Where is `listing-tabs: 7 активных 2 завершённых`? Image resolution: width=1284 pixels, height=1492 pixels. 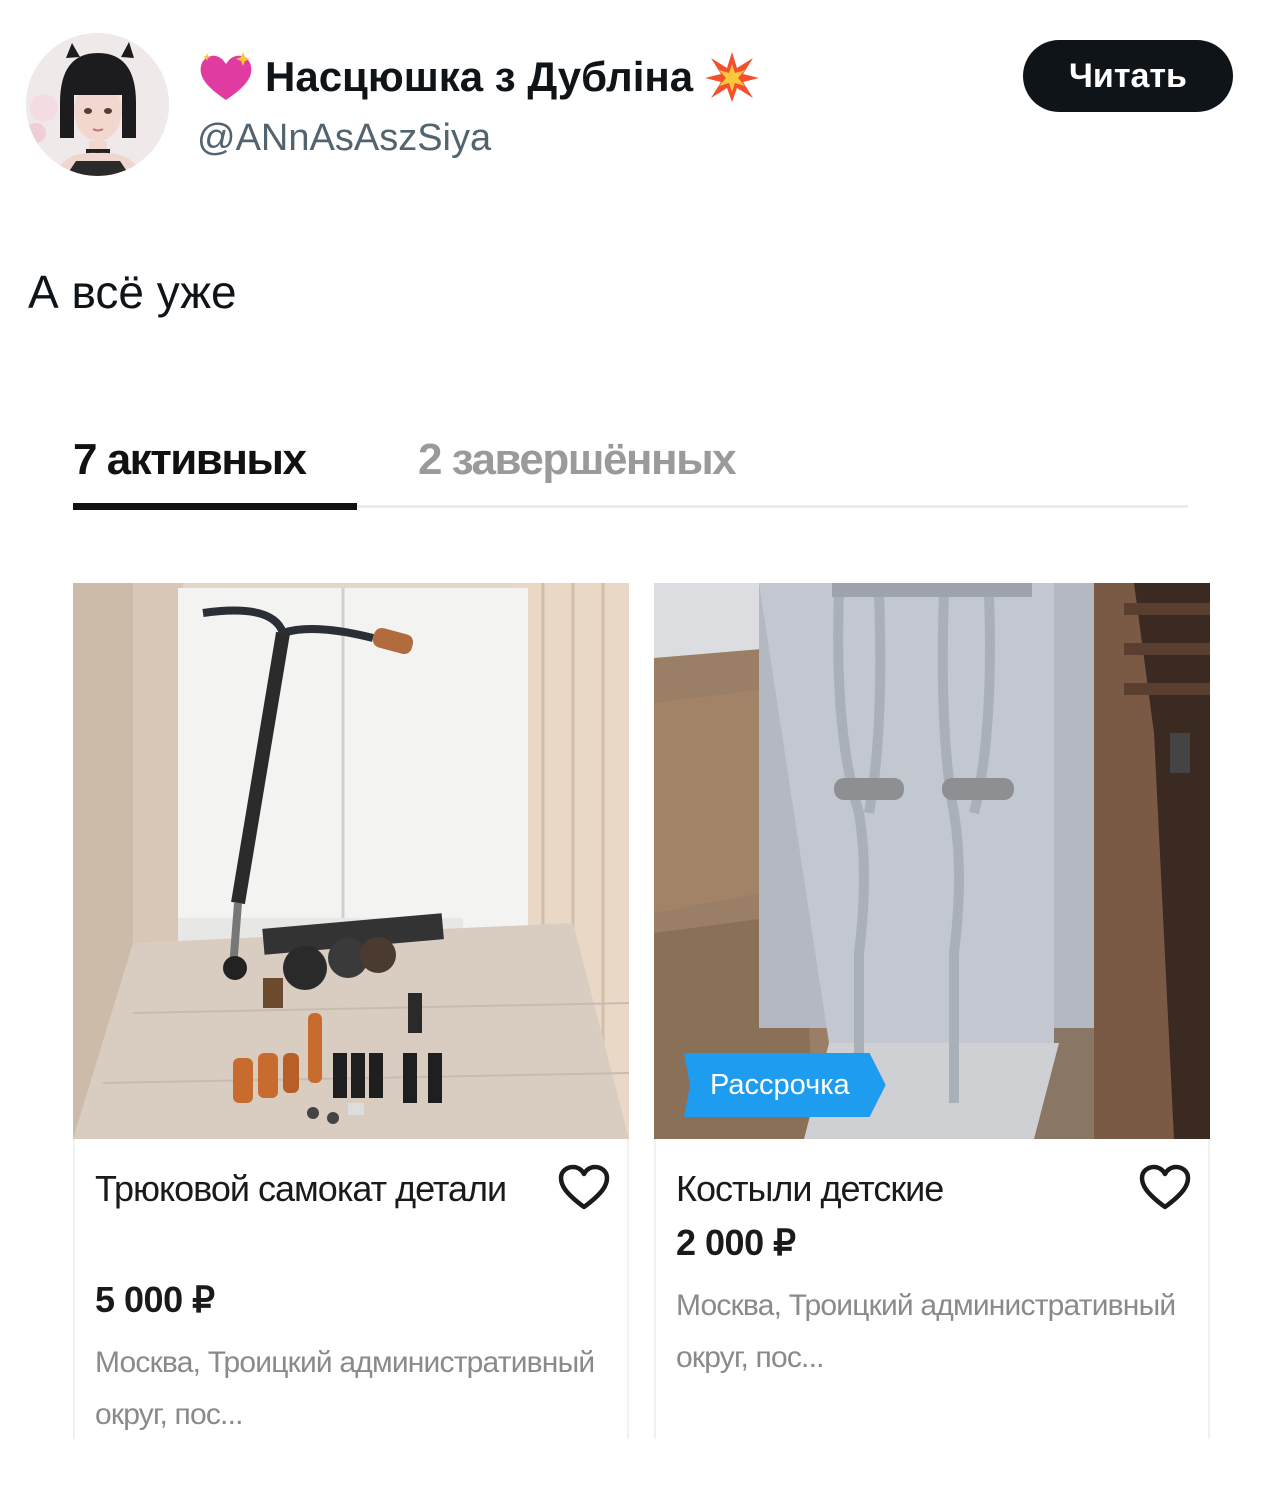
listing-tabs: 7 активных 2 завершённых is located at coordinates (630, 475).